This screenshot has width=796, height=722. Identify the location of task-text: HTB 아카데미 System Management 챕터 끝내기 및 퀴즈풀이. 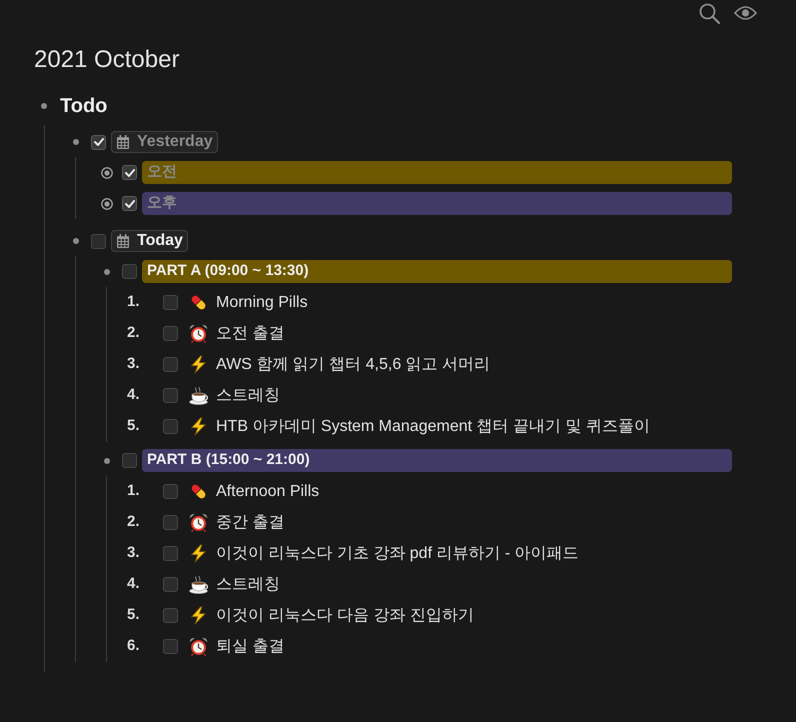
(433, 426).